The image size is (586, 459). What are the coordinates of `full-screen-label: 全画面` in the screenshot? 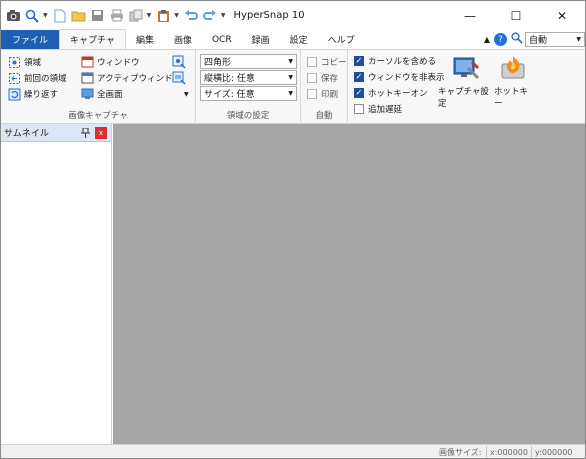 It's located at (110, 95).